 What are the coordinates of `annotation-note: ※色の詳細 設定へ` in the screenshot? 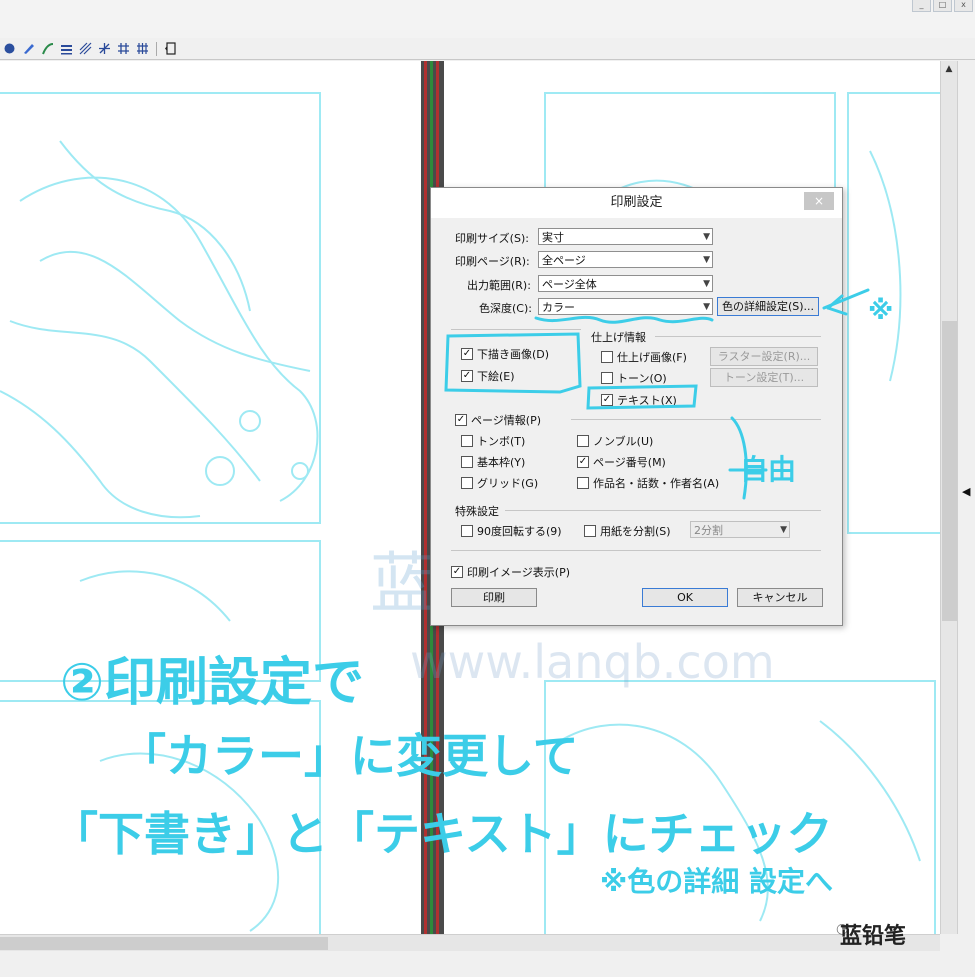 It's located at (716, 881).